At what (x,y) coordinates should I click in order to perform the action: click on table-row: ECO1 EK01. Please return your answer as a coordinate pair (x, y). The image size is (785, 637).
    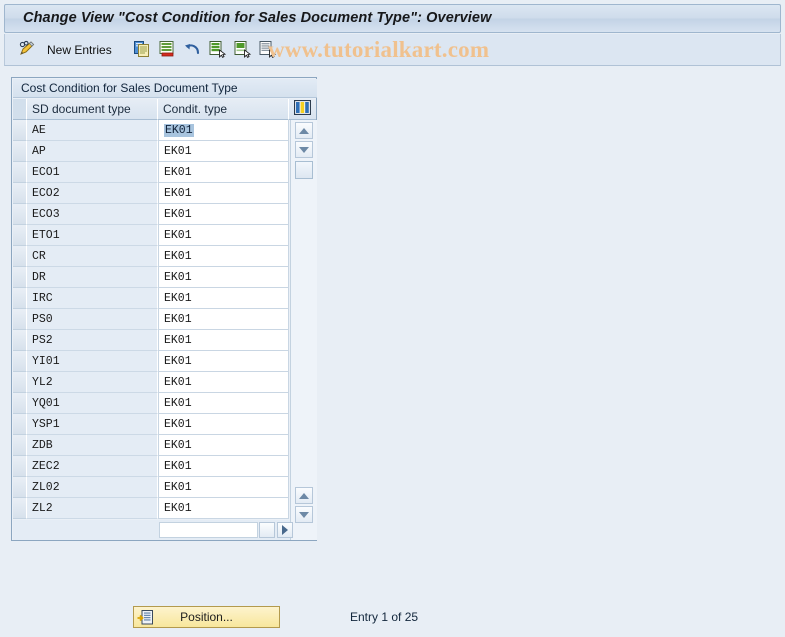
    Looking at the image, I should click on (151, 172).